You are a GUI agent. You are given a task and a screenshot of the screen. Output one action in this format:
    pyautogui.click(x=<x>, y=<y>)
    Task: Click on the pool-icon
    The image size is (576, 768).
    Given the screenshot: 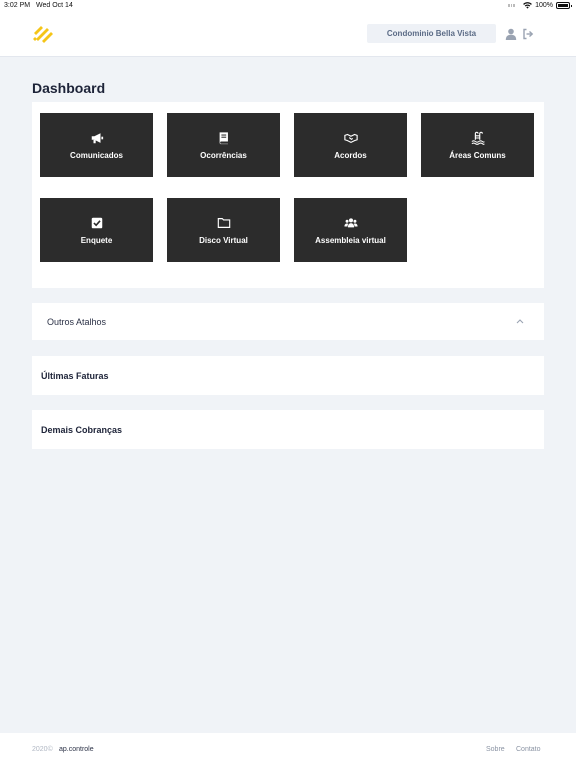 What is the action you would take?
    pyautogui.click(x=478, y=138)
    